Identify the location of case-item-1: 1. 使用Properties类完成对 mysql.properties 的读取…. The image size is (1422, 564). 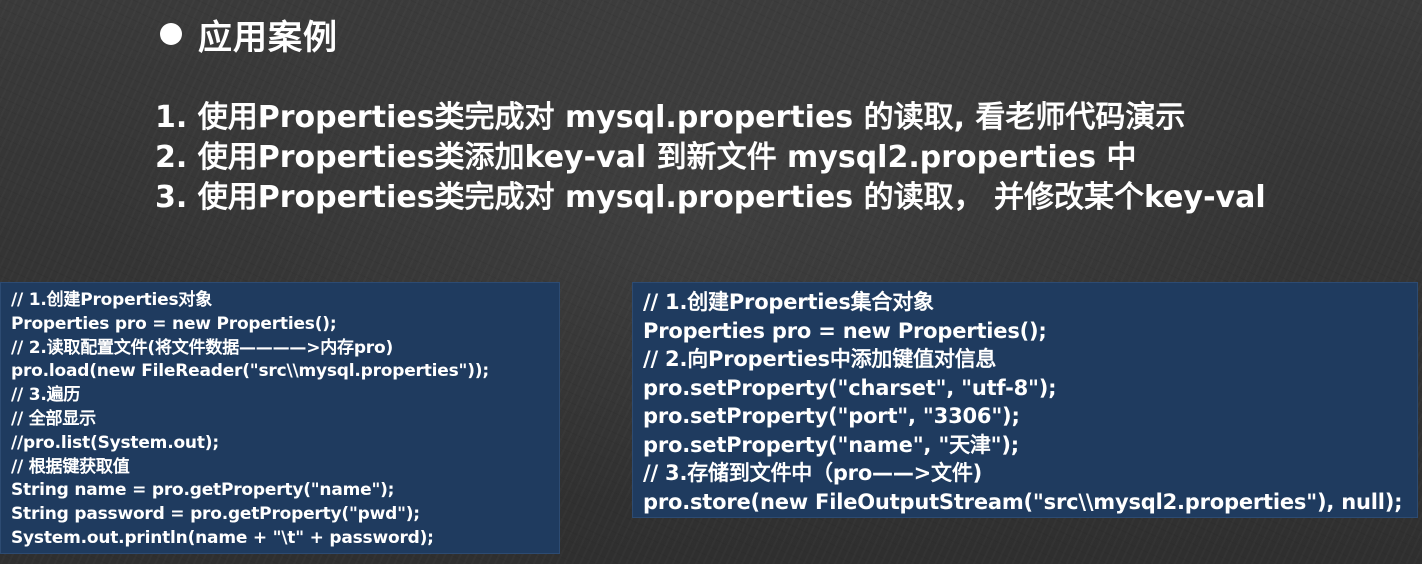
(670, 117).